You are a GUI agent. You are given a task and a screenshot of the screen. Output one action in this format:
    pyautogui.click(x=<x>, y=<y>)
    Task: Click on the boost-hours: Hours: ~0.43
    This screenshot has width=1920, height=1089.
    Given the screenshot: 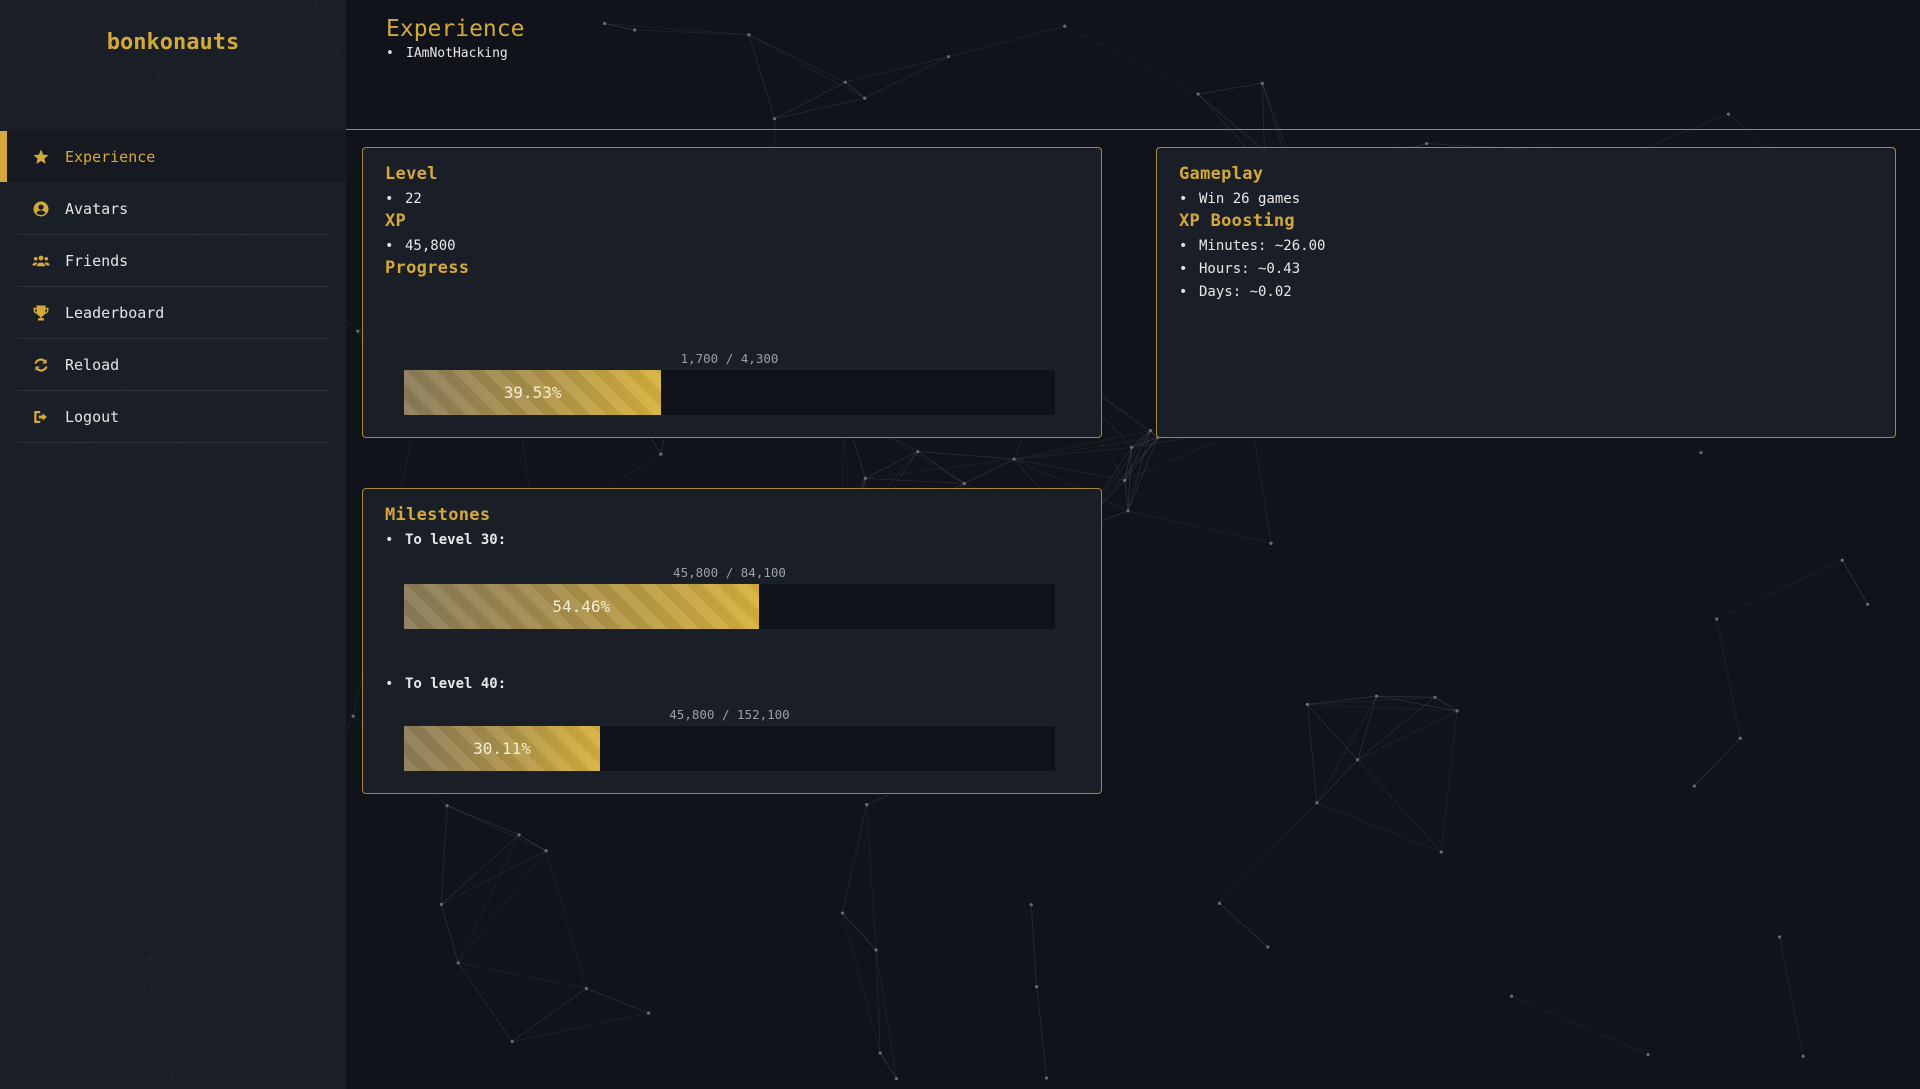 What is the action you would take?
    pyautogui.click(x=1526, y=269)
    